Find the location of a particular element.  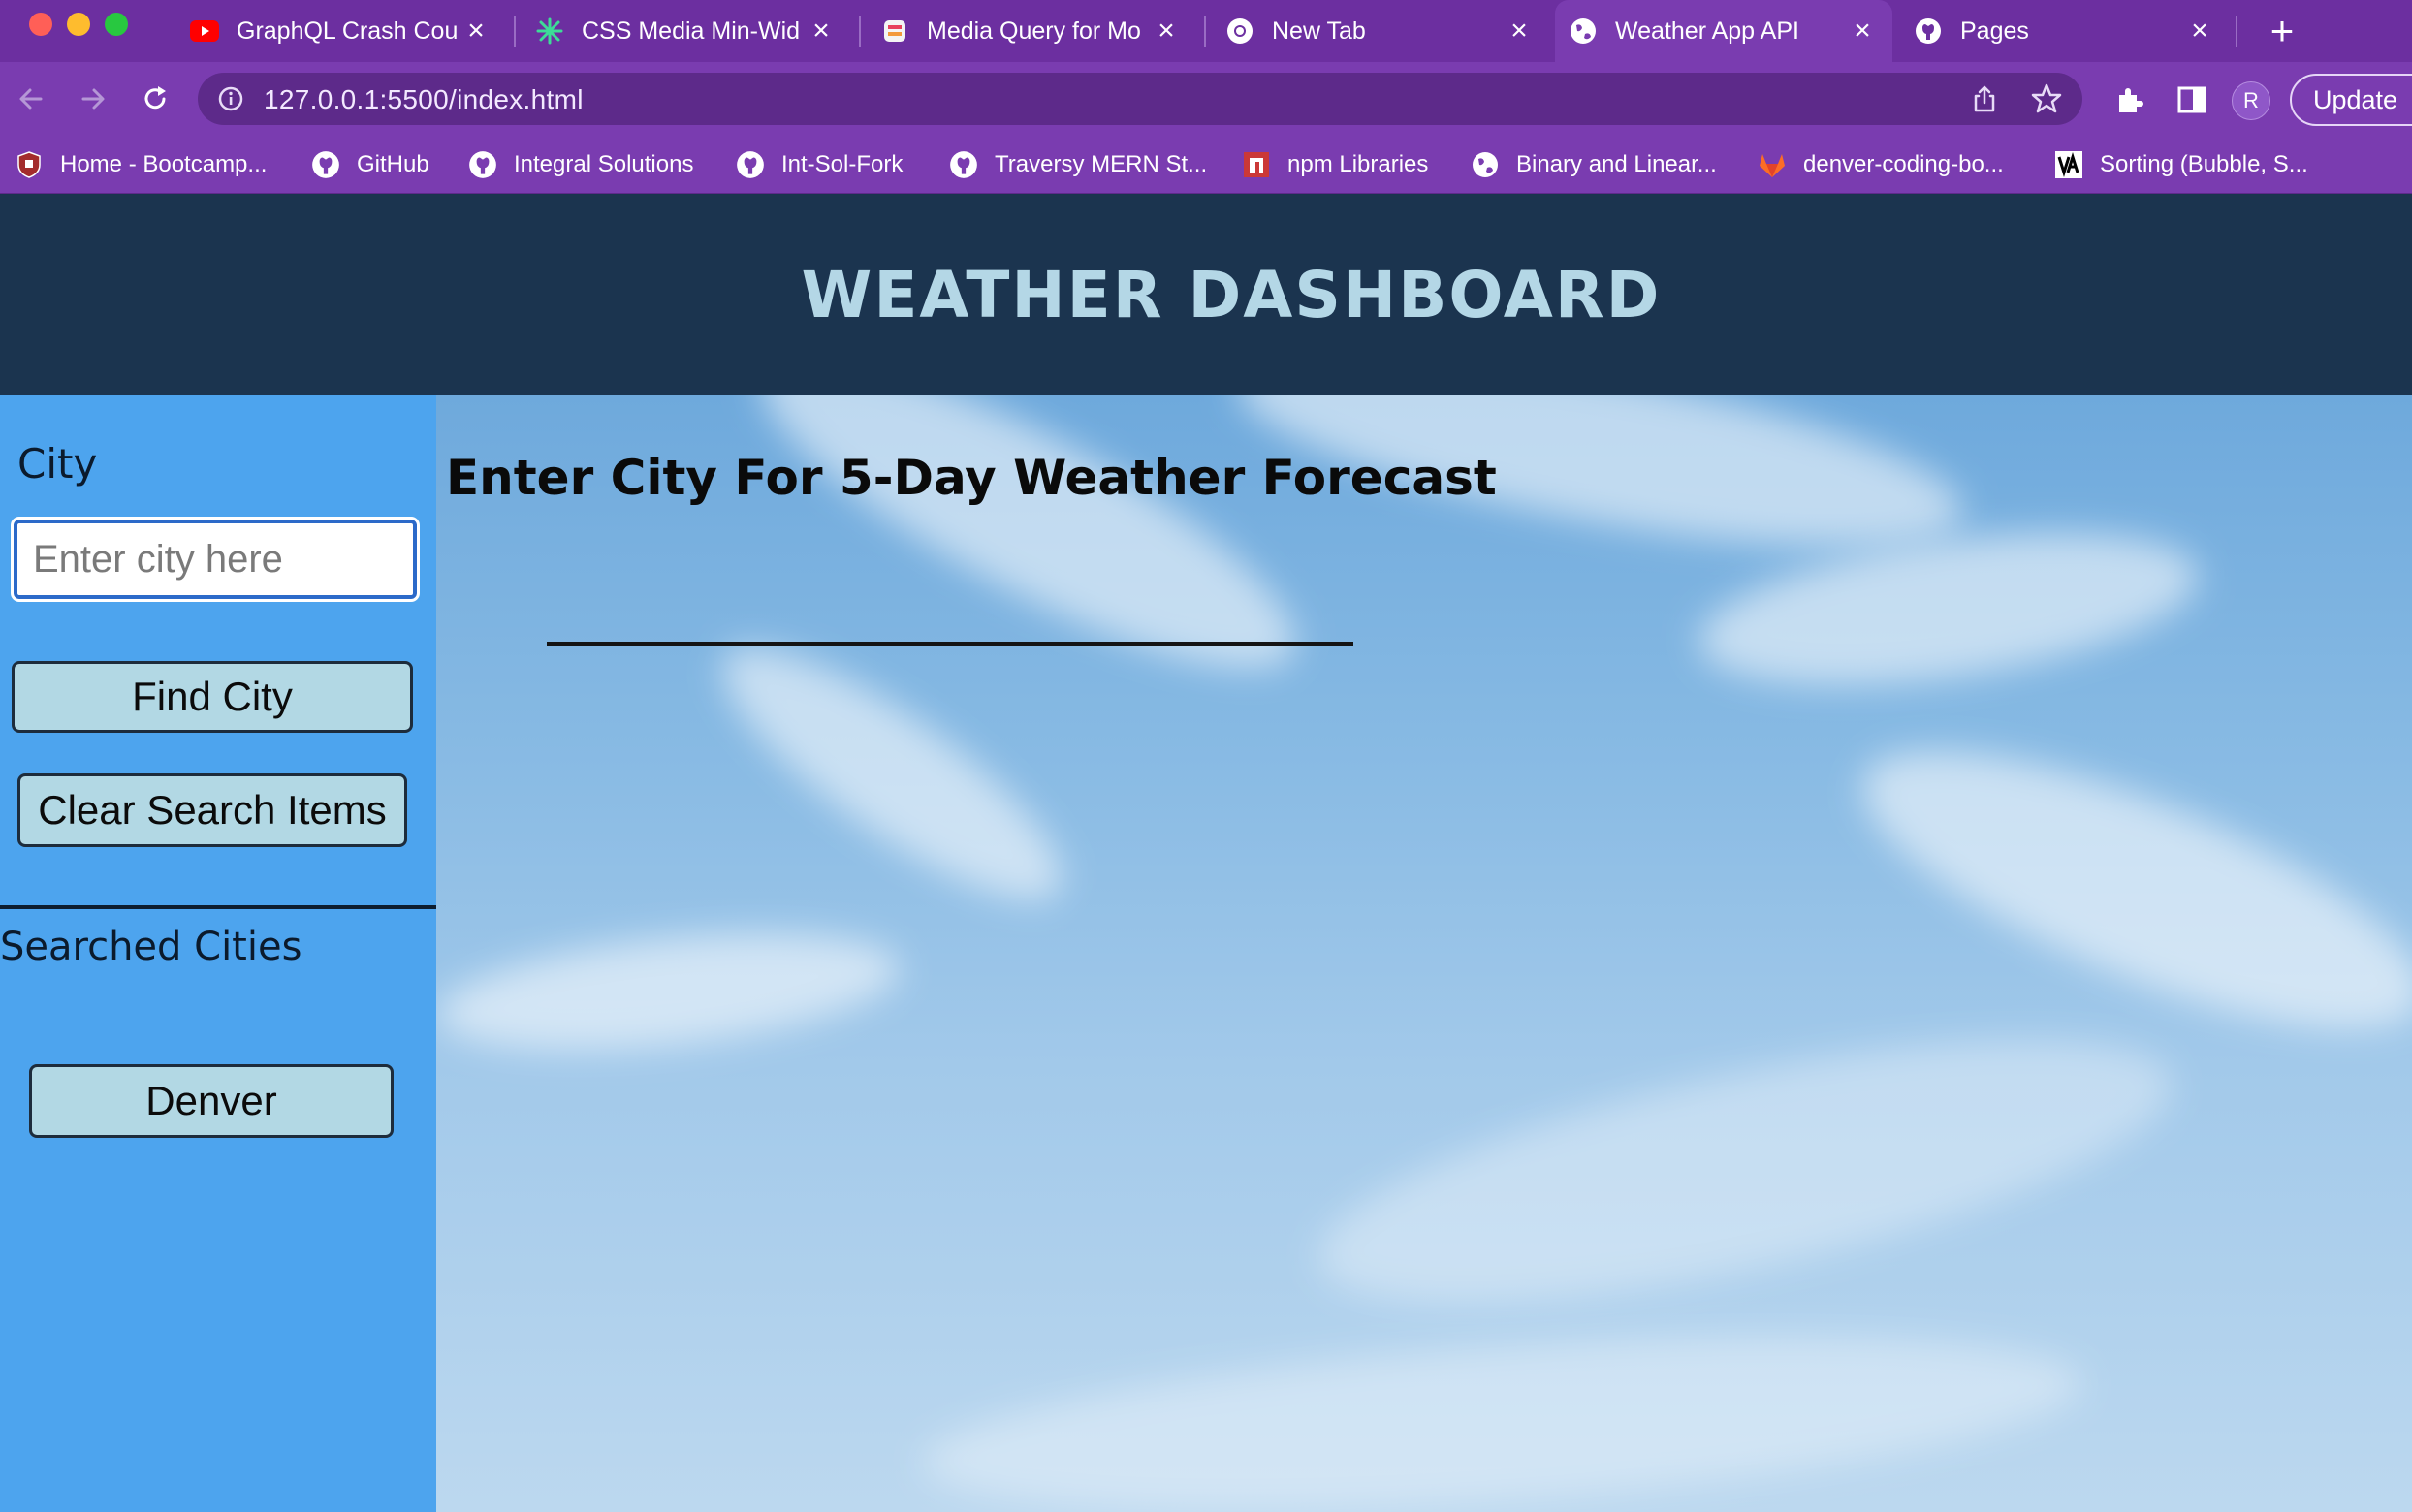

back-button is located at coordinates (31, 99).